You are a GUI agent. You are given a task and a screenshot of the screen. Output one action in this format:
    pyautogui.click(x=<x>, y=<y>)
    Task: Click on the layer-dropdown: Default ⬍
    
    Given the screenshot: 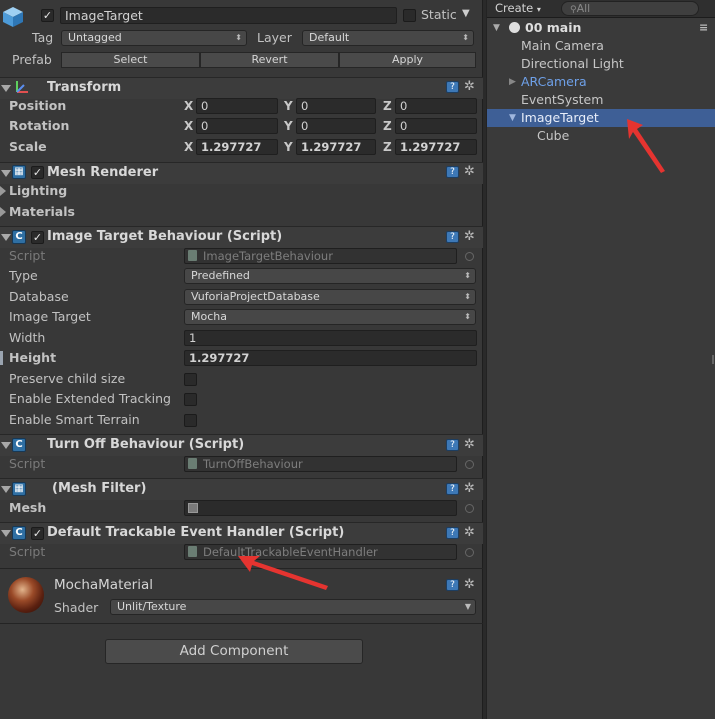 What is the action you would take?
    pyautogui.click(x=388, y=38)
    